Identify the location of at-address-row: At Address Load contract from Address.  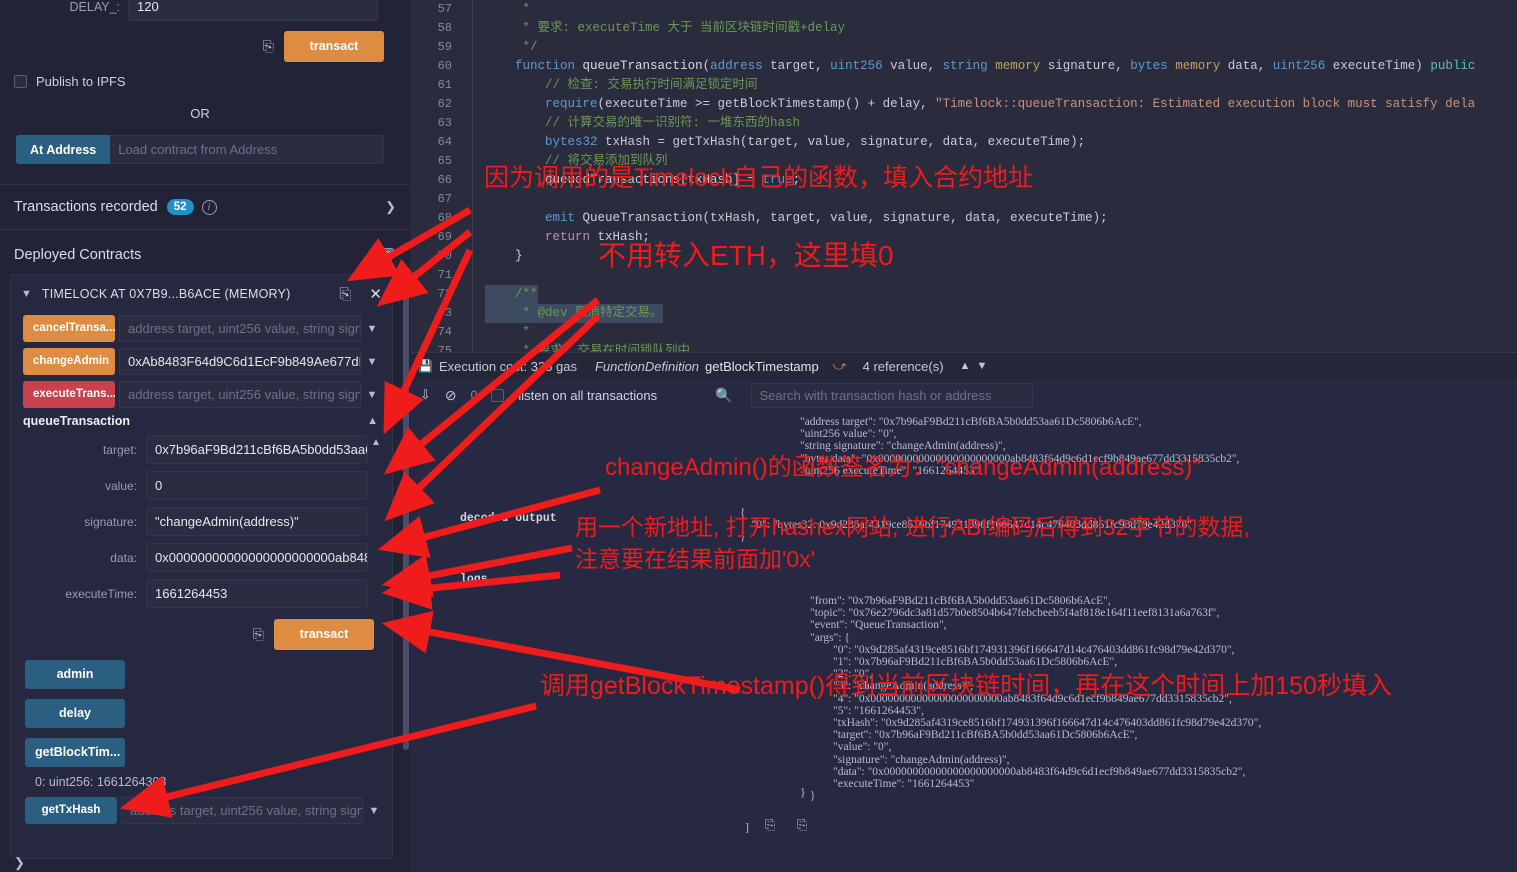
(200, 149).